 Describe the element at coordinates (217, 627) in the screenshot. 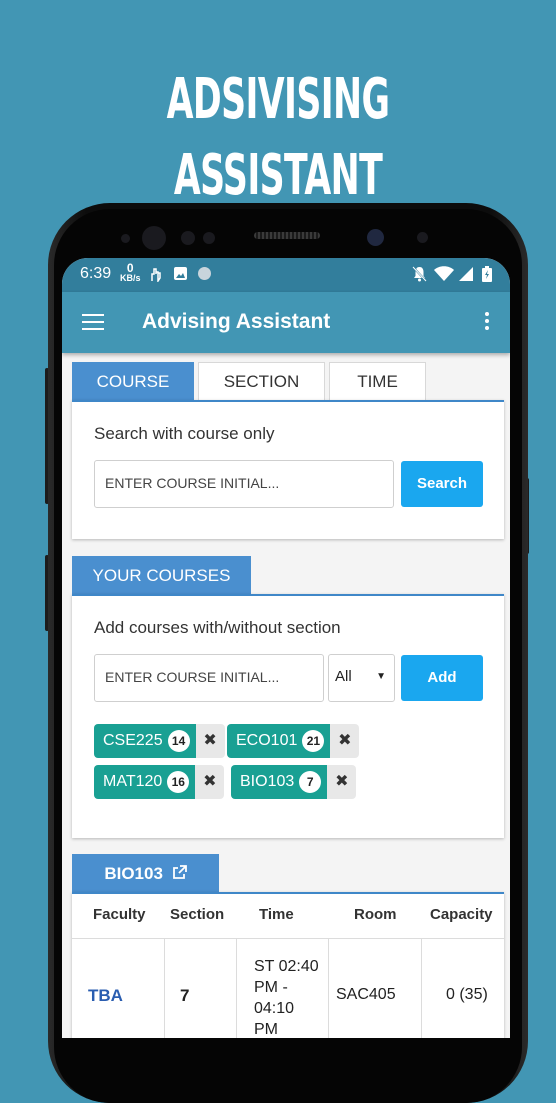

I see `add-courses-caption: Add courses with/without section` at that location.